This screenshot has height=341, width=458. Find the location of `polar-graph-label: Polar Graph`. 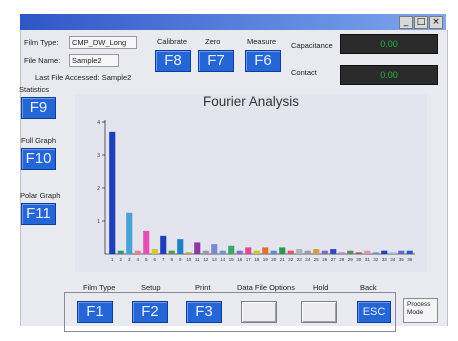

polar-graph-label: Polar Graph is located at coordinates (40, 195).